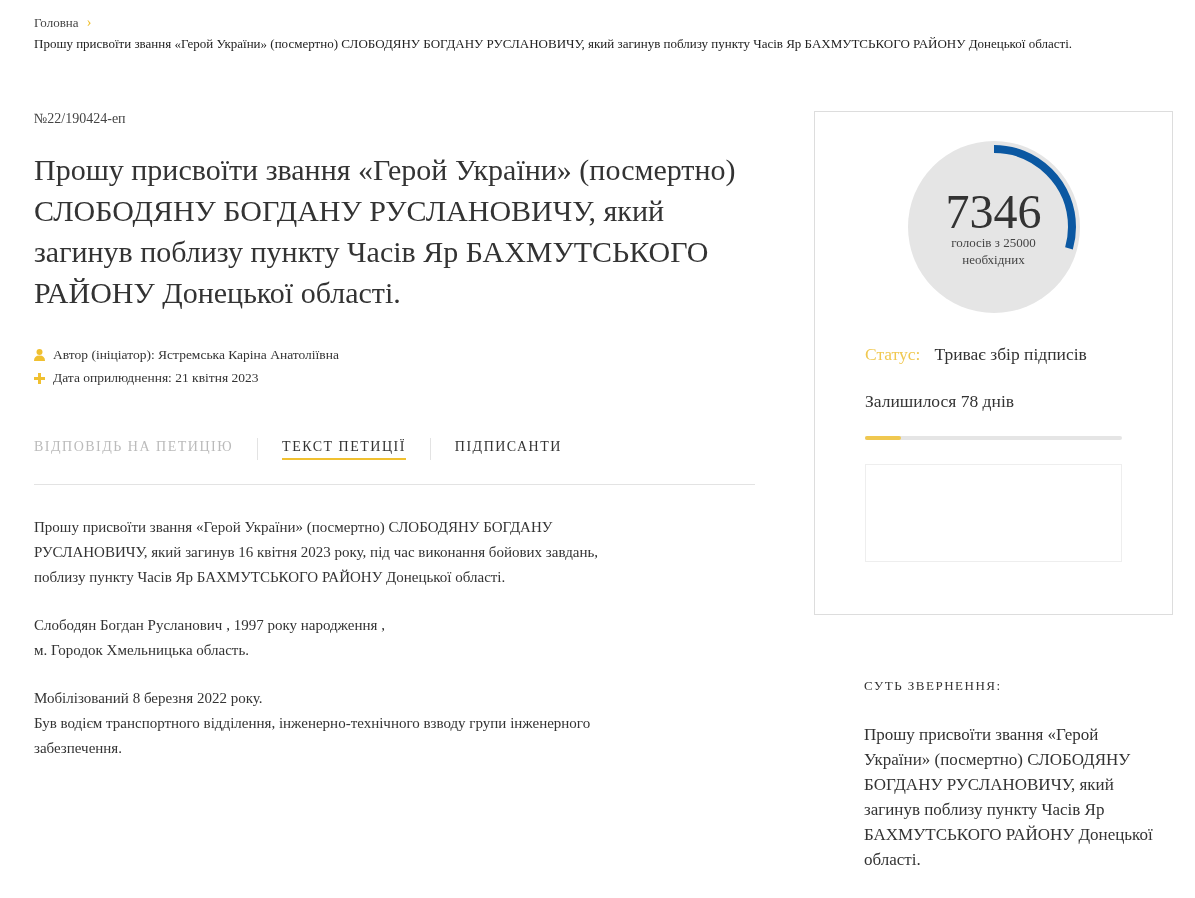 The width and height of the screenshot is (1195, 898). I want to click on meta-text: Дата оприлюднення: 21 квітня 2023, so click(156, 378).